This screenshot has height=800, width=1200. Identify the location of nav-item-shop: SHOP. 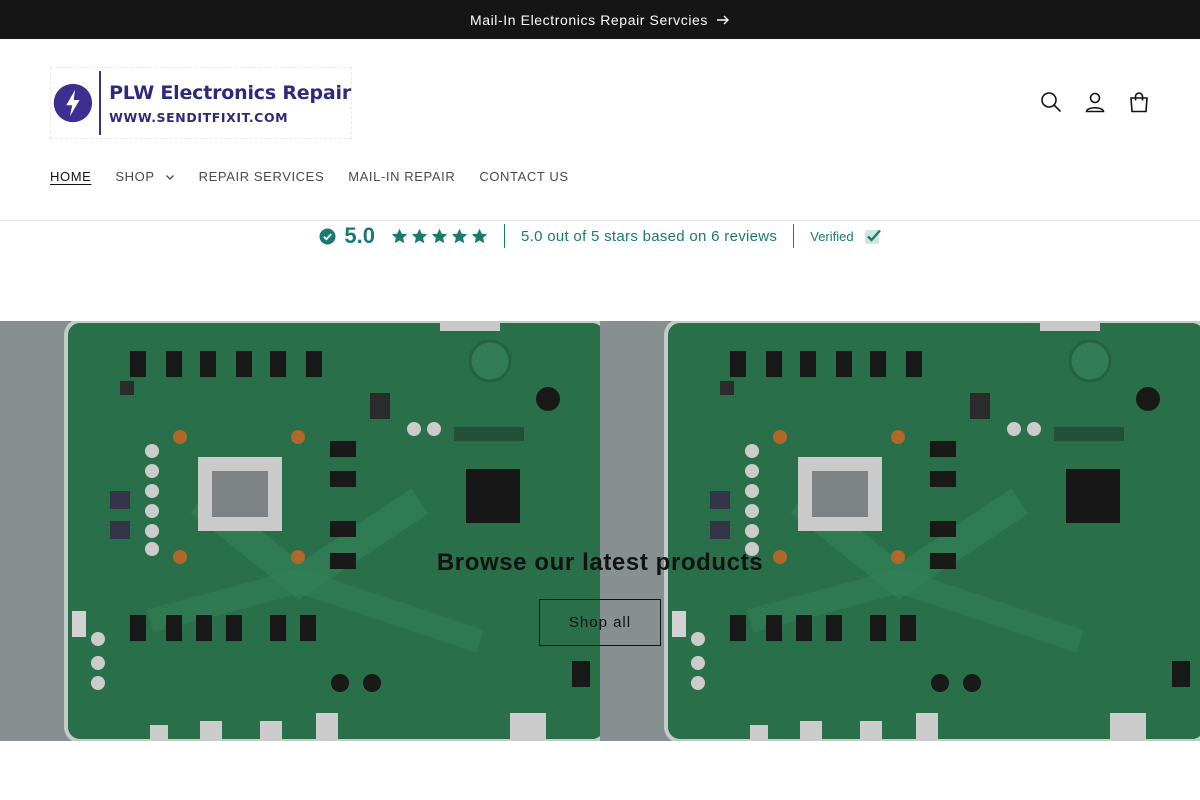
(144, 176).